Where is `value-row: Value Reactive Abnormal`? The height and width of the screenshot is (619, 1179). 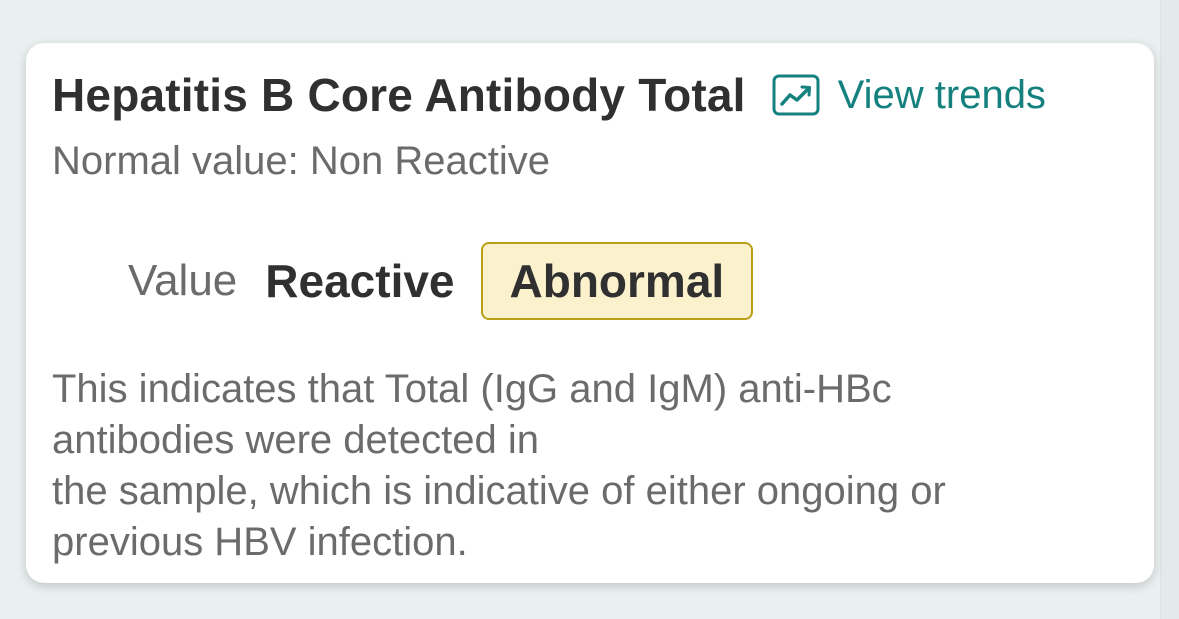 value-row: Value Reactive Abnormal is located at coordinates (441, 281).